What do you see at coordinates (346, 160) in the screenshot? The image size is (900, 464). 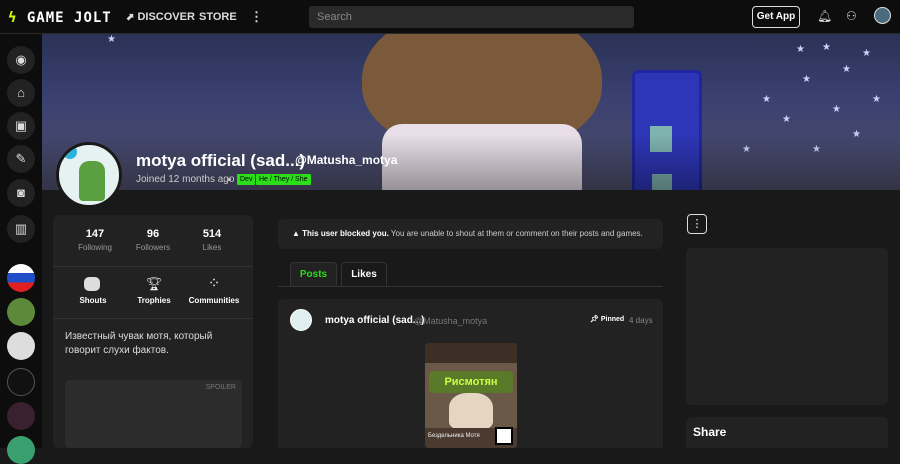 I see `profile-username: @Matusha_motya` at bounding box center [346, 160].